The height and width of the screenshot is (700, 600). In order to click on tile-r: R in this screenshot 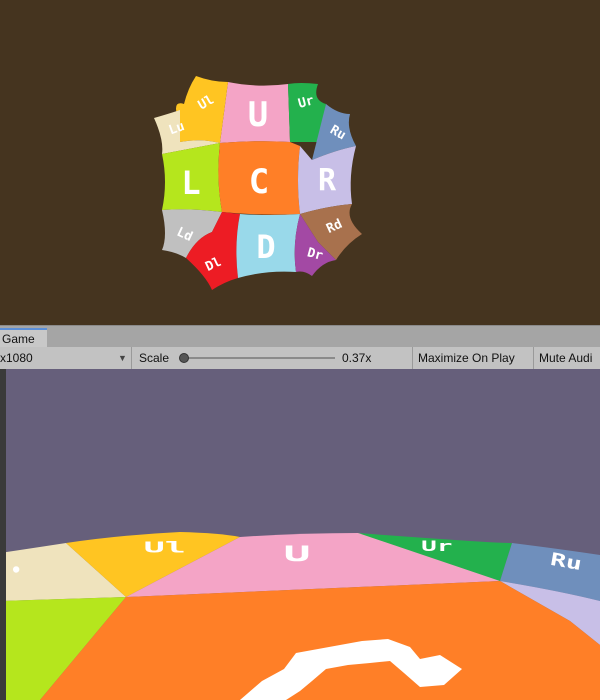, I will do `click(327, 180)`.